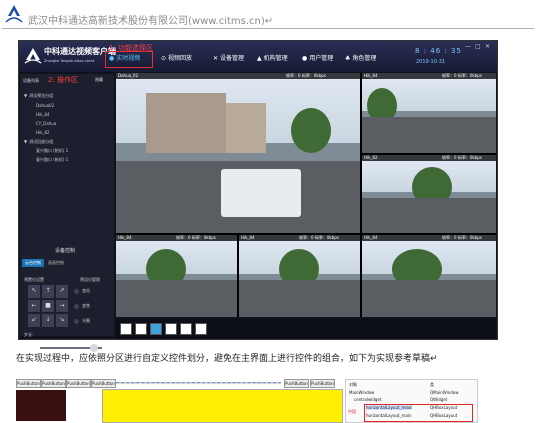  What do you see at coordinates (438, 51) in the screenshot?
I see `clock-time: 8 : 46 : 35` at bounding box center [438, 51].